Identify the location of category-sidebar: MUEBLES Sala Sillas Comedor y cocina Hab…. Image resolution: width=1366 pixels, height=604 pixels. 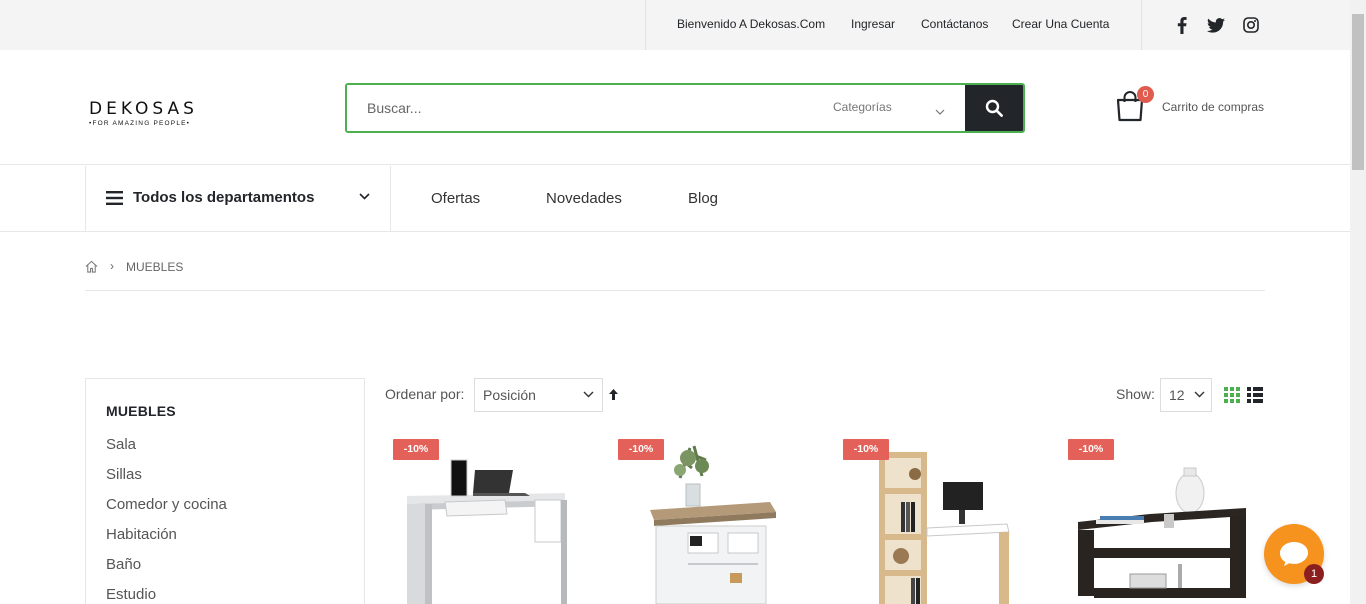
(225, 491).